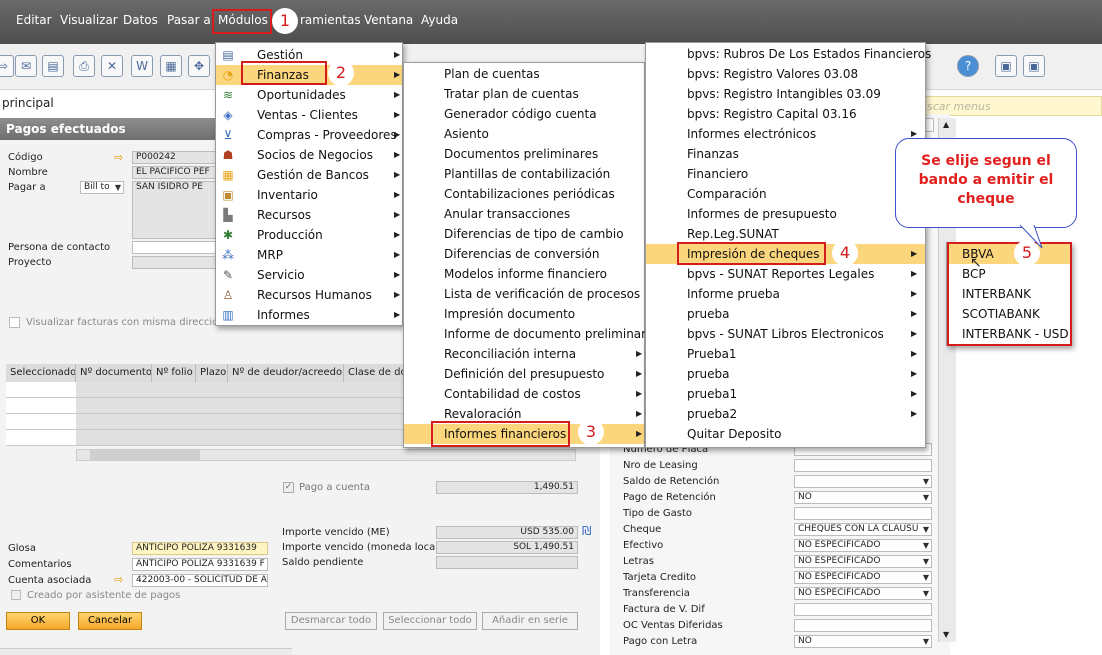 This screenshot has height=655, width=1102. What do you see at coordinates (946, 634) in the screenshot?
I see `scroll-down-icon: ▼` at bounding box center [946, 634].